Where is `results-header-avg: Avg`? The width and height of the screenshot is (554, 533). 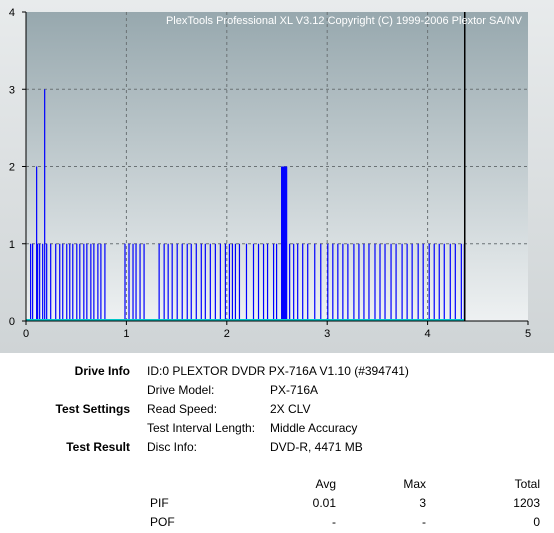 results-header-avg: Avg is located at coordinates (325, 484).